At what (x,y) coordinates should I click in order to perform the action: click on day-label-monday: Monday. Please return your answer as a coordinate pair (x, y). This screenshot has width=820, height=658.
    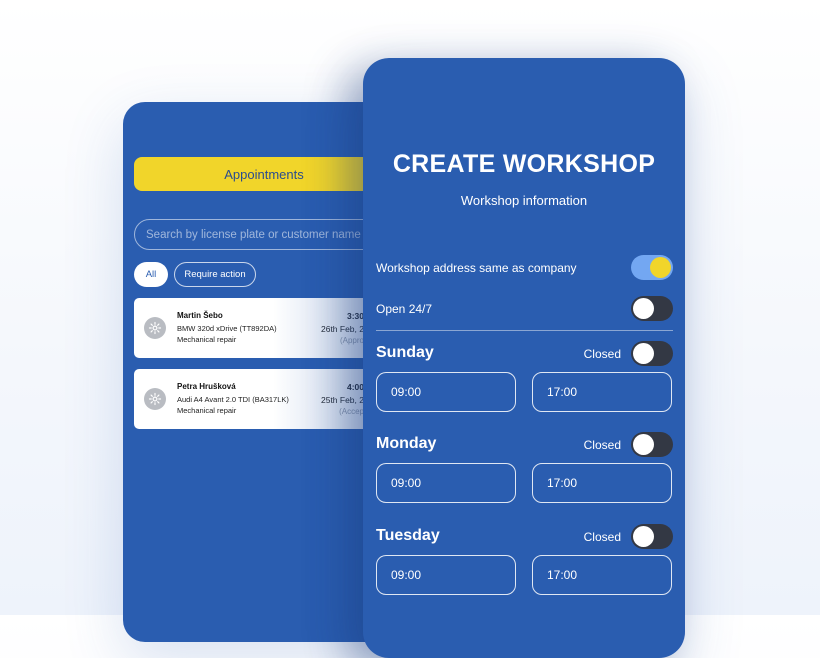
    Looking at the image, I should click on (406, 443).